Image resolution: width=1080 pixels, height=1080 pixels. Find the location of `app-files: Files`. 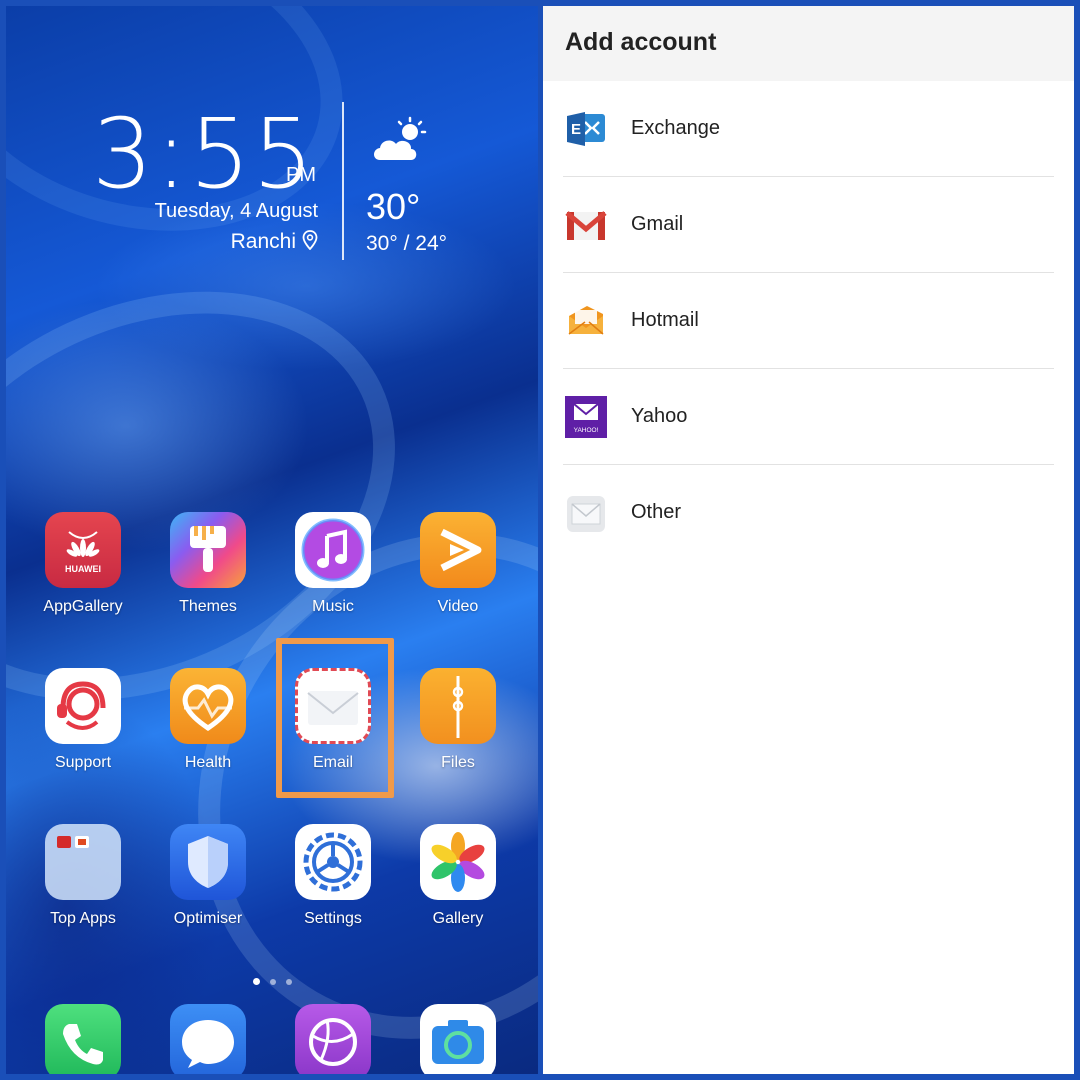

app-files: Files is located at coordinates (458, 733).